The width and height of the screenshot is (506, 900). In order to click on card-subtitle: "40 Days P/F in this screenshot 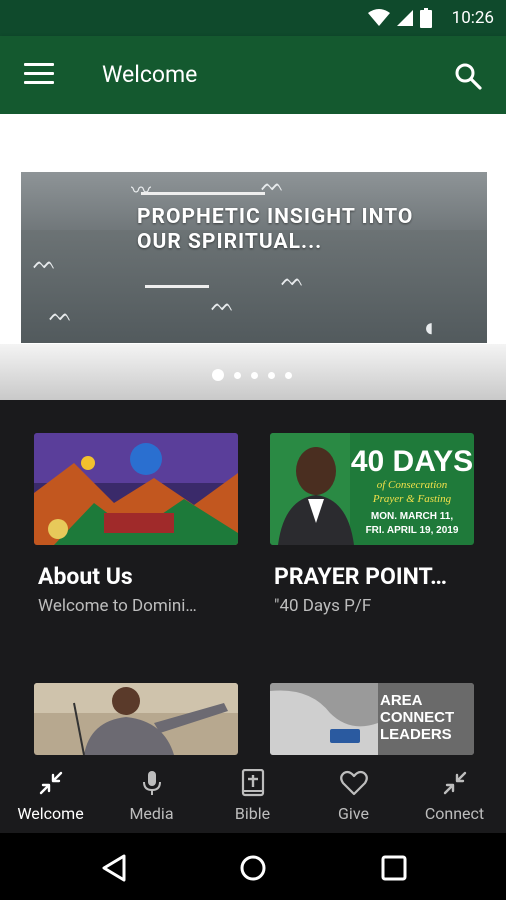, I will do `click(323, 606)`.